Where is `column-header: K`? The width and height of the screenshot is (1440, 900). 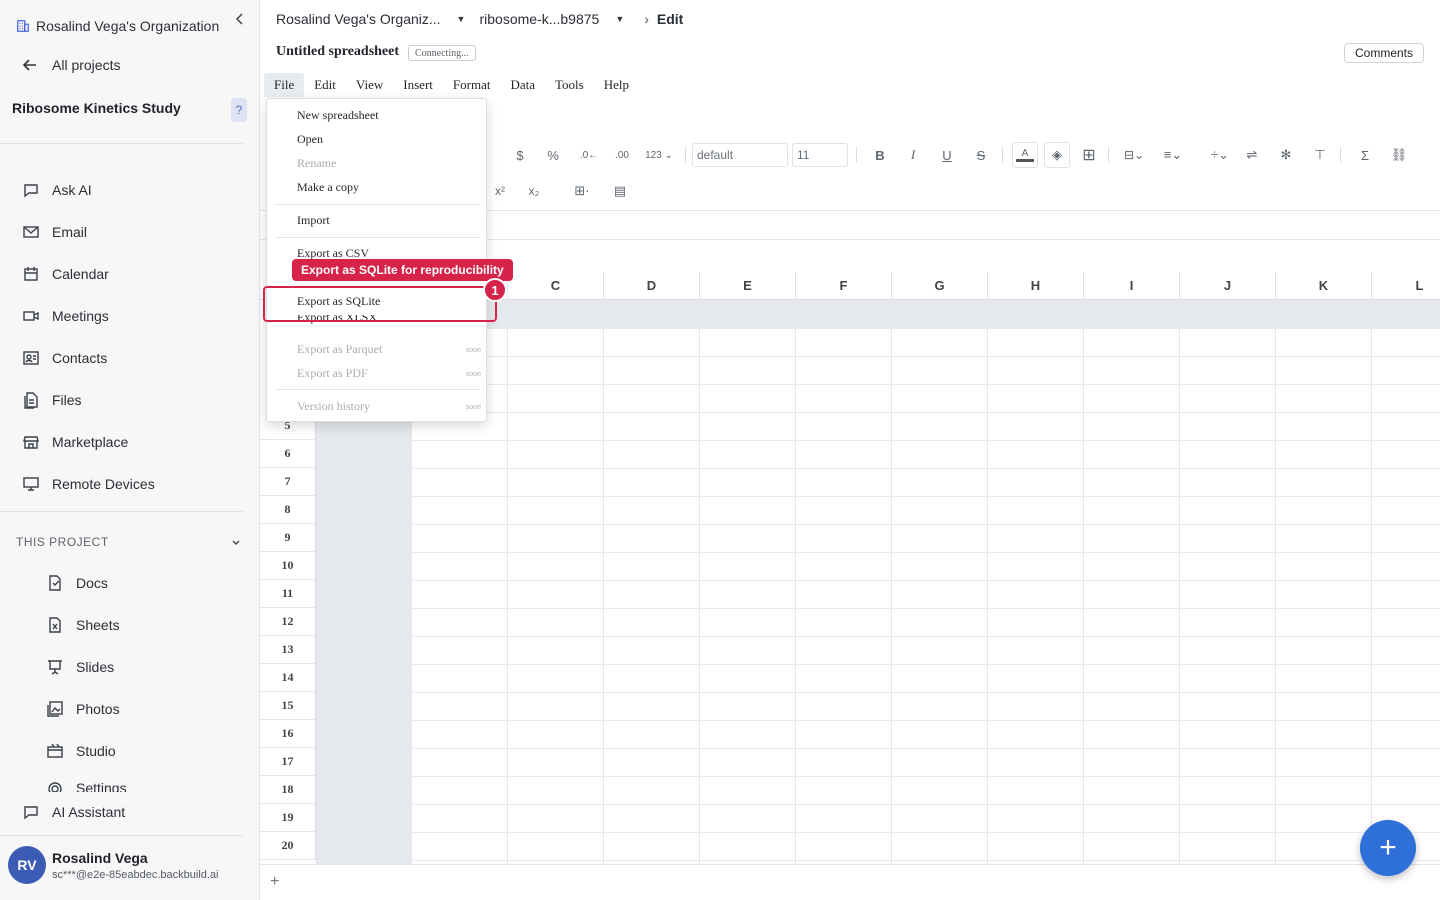
column-header: K is located at coordinates (1324, 286).